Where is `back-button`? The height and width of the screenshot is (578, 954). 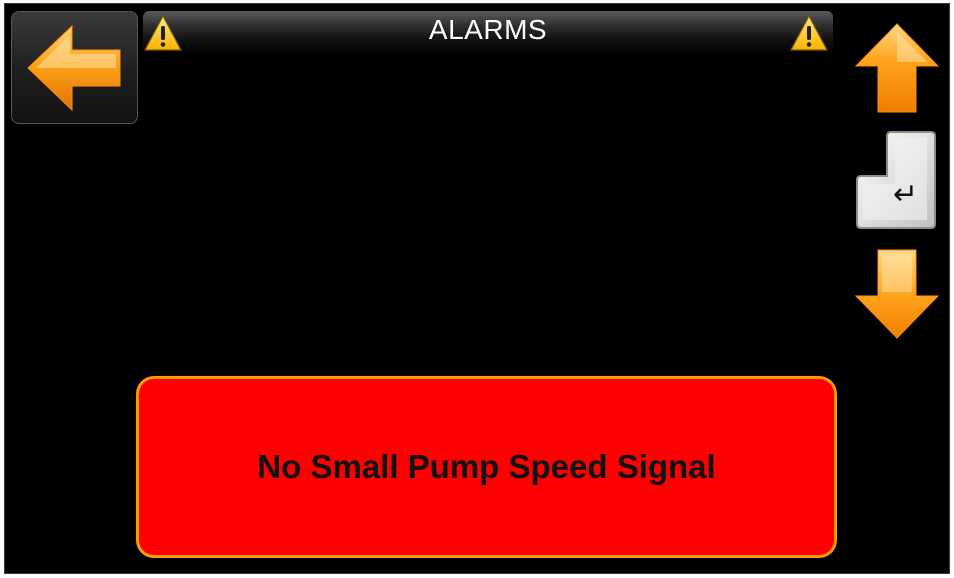 back-button is located at coordinates (74, 67).